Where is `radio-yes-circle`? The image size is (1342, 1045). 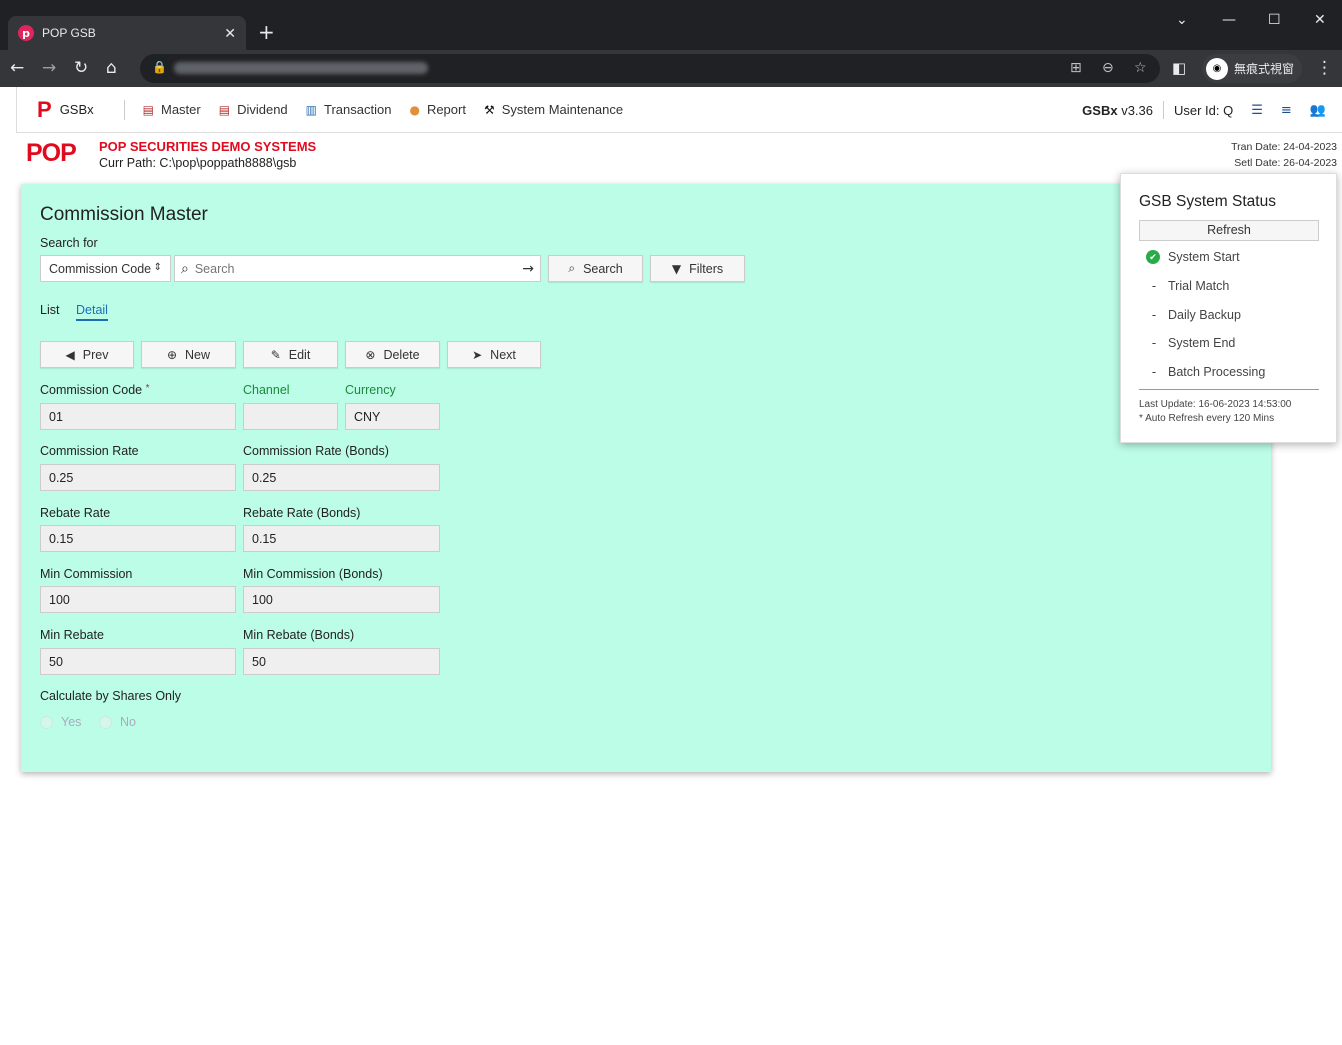 radio-yes-circle is located at coordinates (46, 722).